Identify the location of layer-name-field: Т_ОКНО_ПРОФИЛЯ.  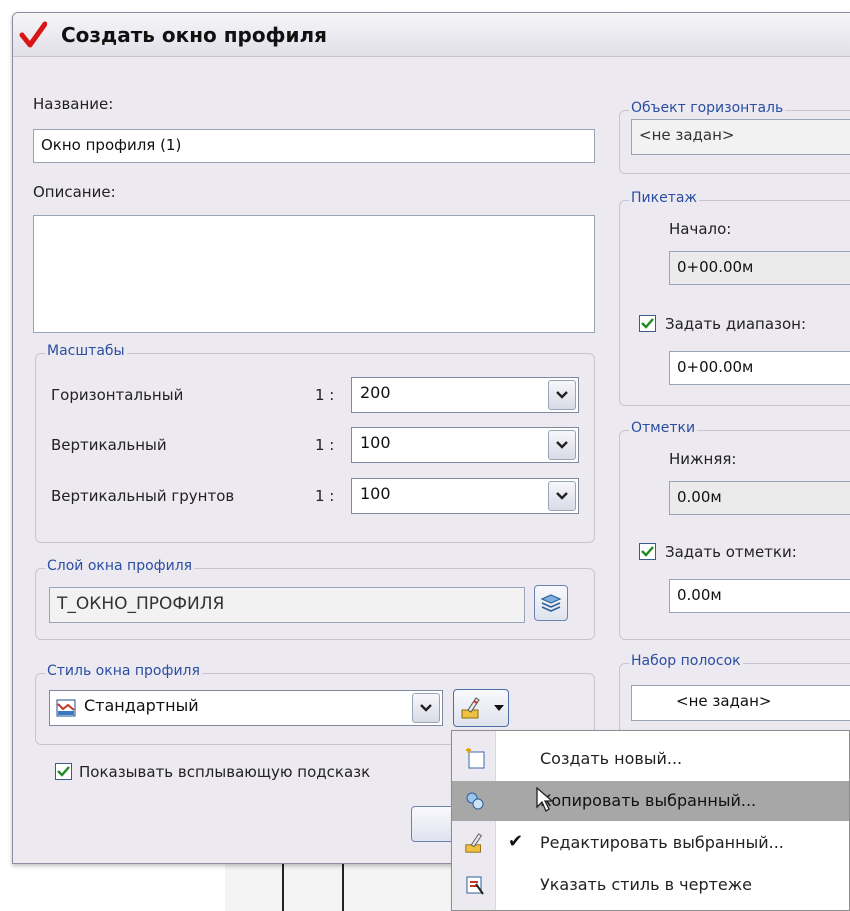
(287, 605).